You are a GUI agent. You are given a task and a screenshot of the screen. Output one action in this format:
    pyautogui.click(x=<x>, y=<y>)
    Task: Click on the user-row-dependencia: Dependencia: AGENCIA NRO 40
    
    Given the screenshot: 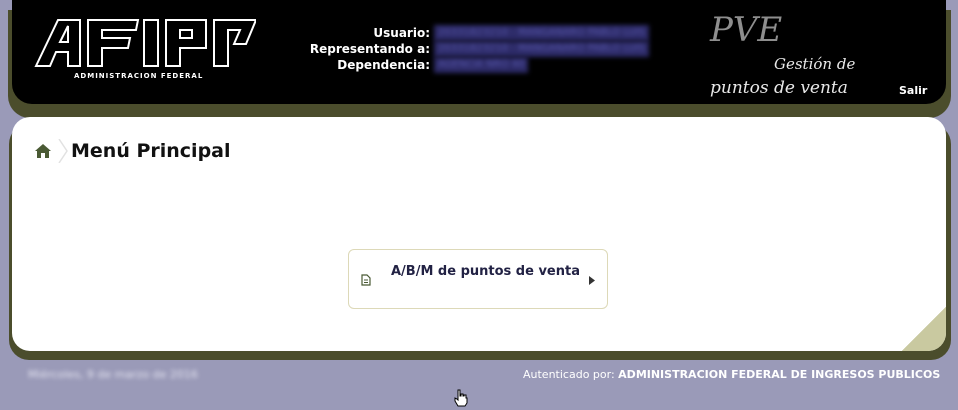 What is the action you would take?
    pyautogui.click(x=475, y=65)
    